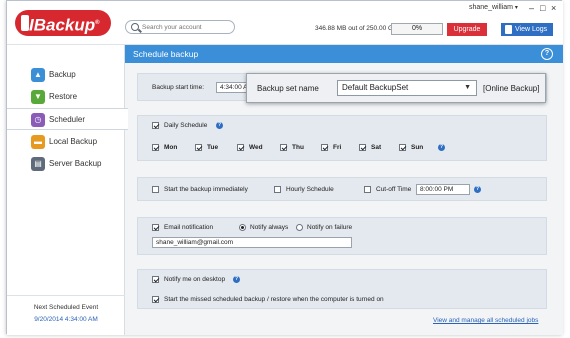 Image resolution: width=570 pixels, height=338 pixels. What do you see at coordinates (542, 8) in the screenshot?
I see `maximize-button: □` at bounding box center [542, 8].